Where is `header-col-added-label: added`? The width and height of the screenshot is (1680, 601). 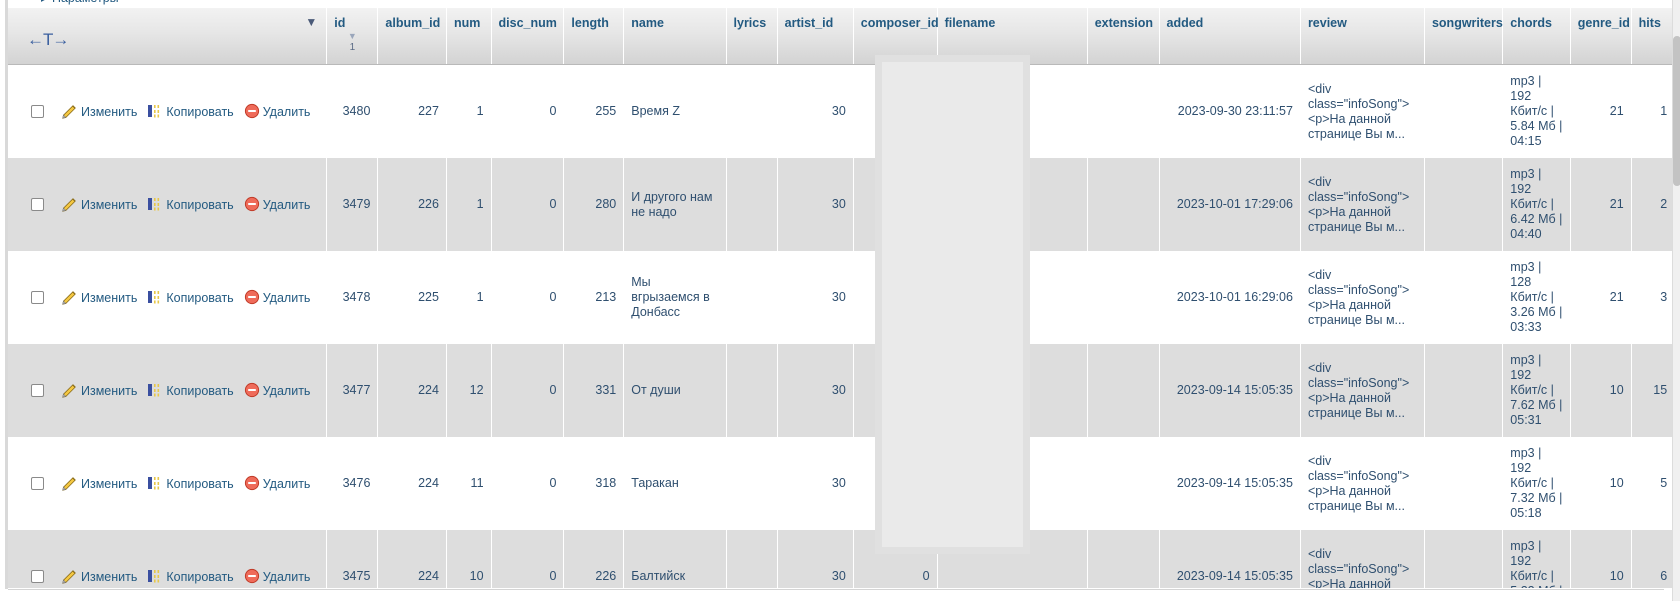 header-col-added-label: added is located at coordinates (1185, 23).